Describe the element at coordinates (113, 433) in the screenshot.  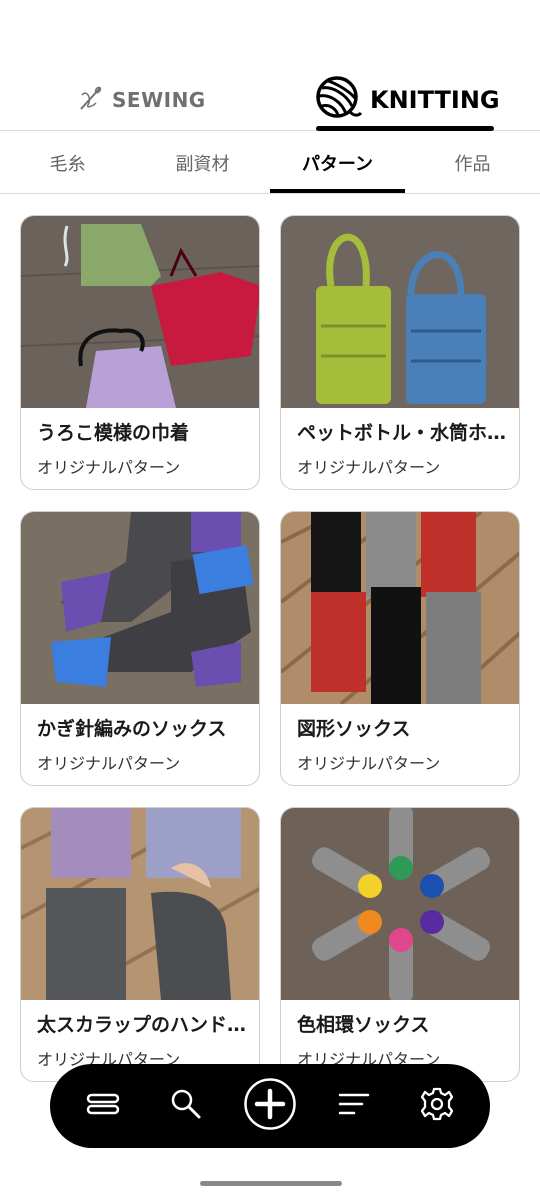
I see `pattern-title: うろこ模様の巾着` at that location.